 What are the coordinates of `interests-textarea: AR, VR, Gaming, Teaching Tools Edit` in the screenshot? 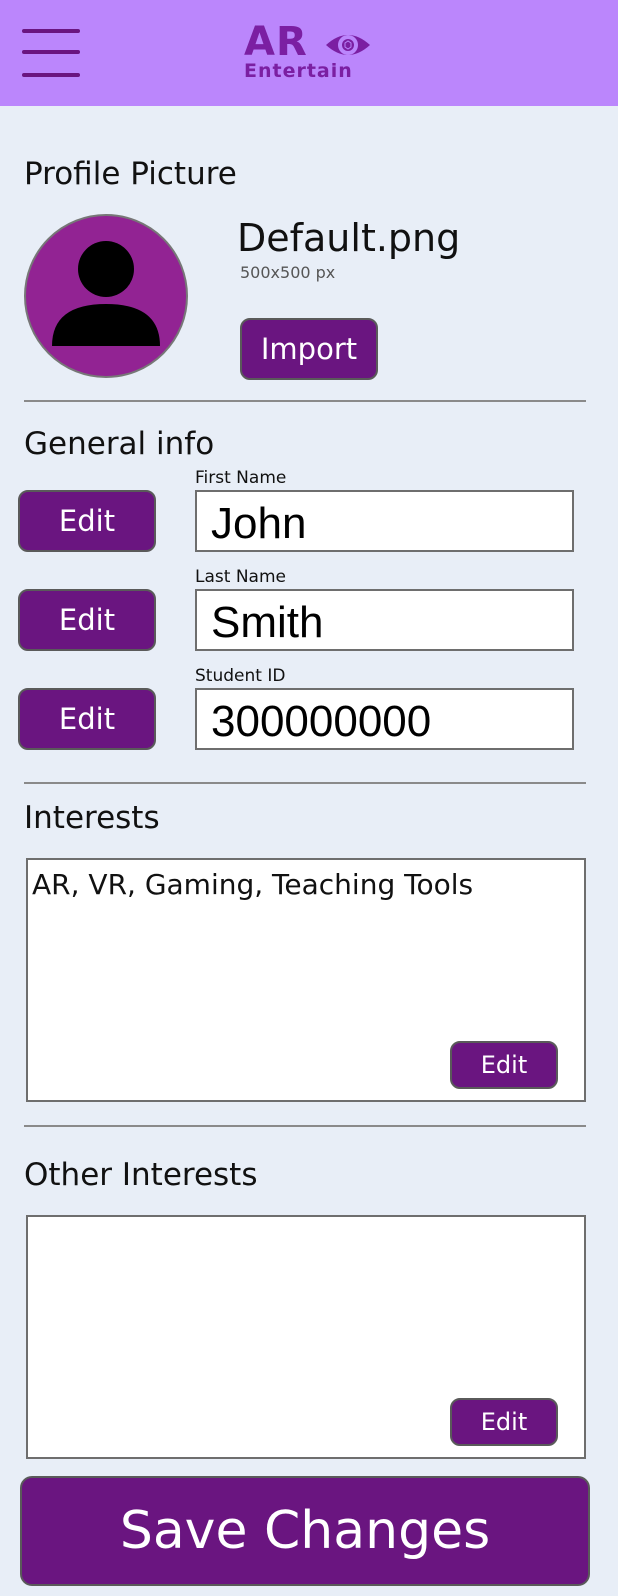 It's located at (306, 980).